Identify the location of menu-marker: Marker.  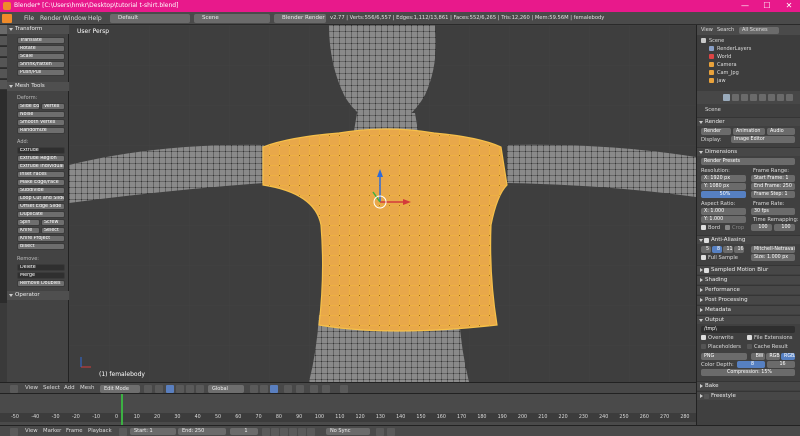
(52, 431).